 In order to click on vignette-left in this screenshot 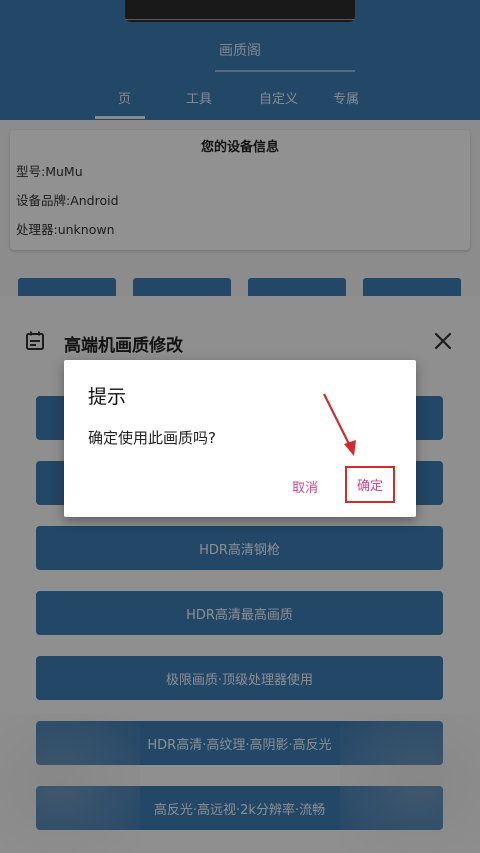, I will do `click(70, 783)`.